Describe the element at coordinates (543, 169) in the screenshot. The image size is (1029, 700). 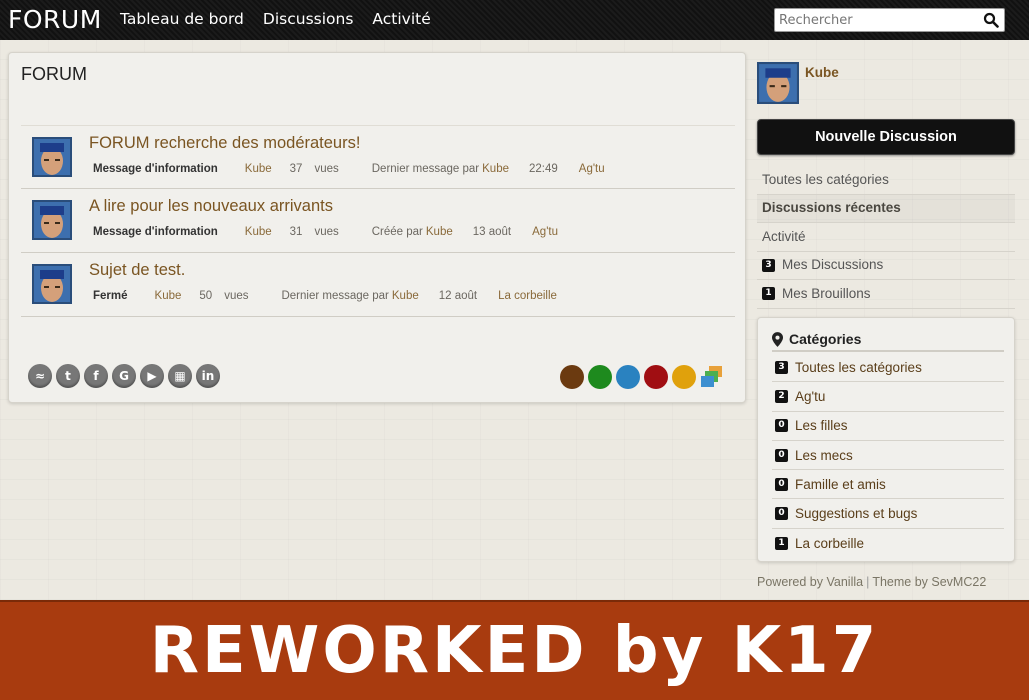
I see `last-post-time: 22:49` at that location.